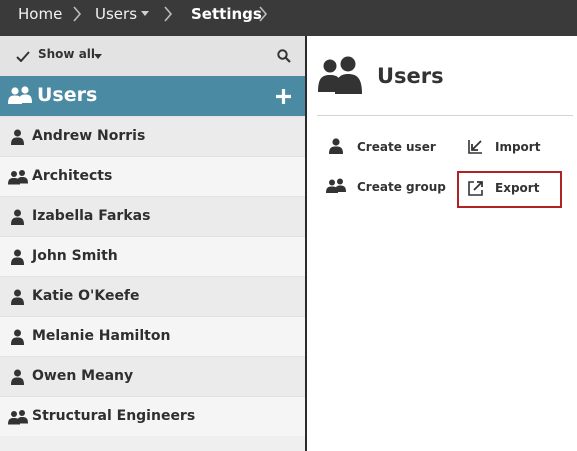 The width and height of the screenshot is (577, 451). I want to click on add-icon, so click(283, 96).